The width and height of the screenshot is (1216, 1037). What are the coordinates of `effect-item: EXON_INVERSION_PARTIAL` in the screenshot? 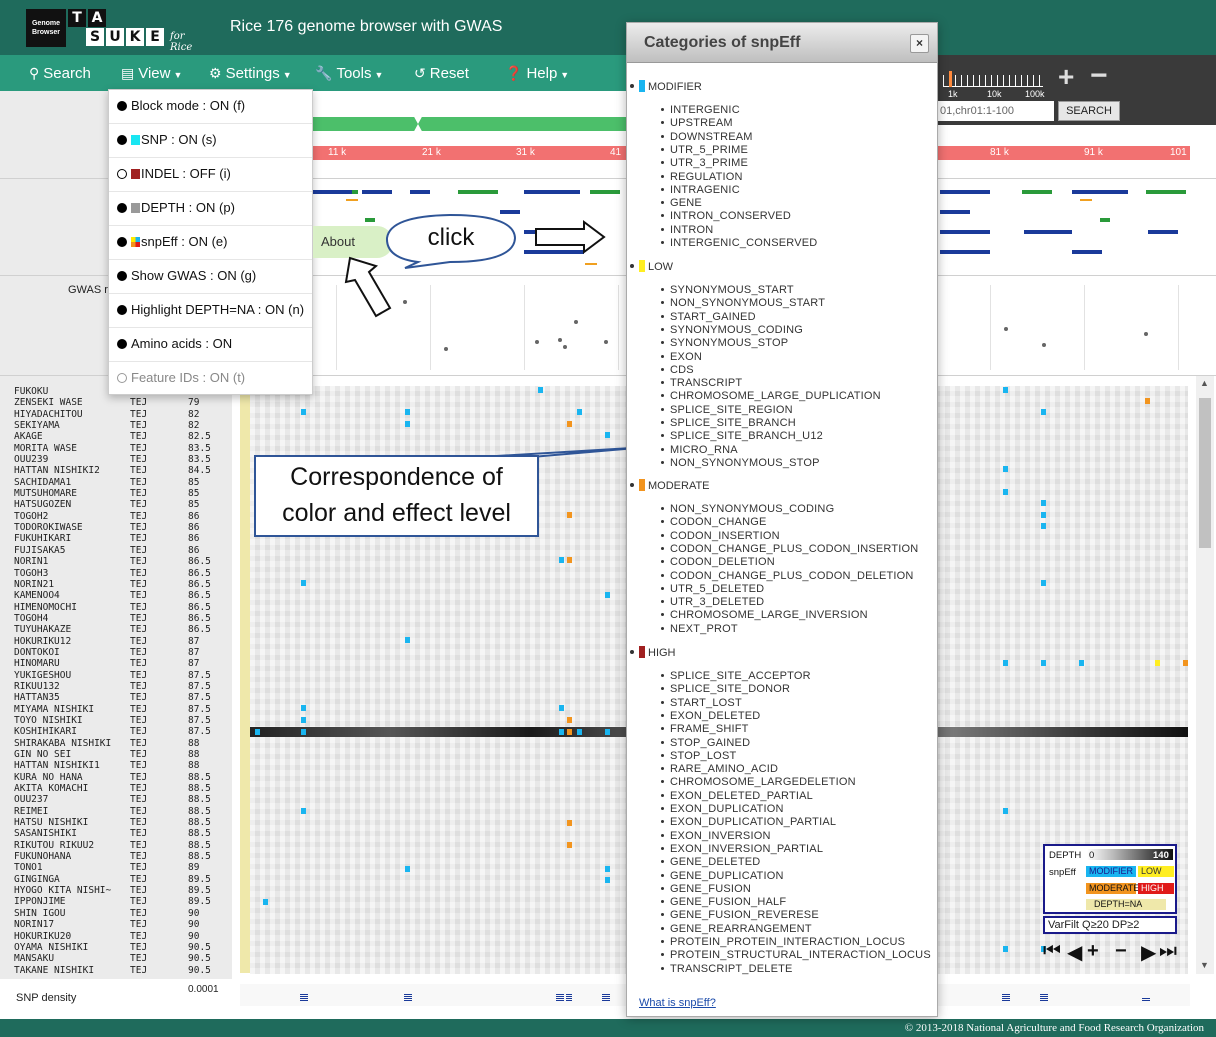 It's located at (742, 849).